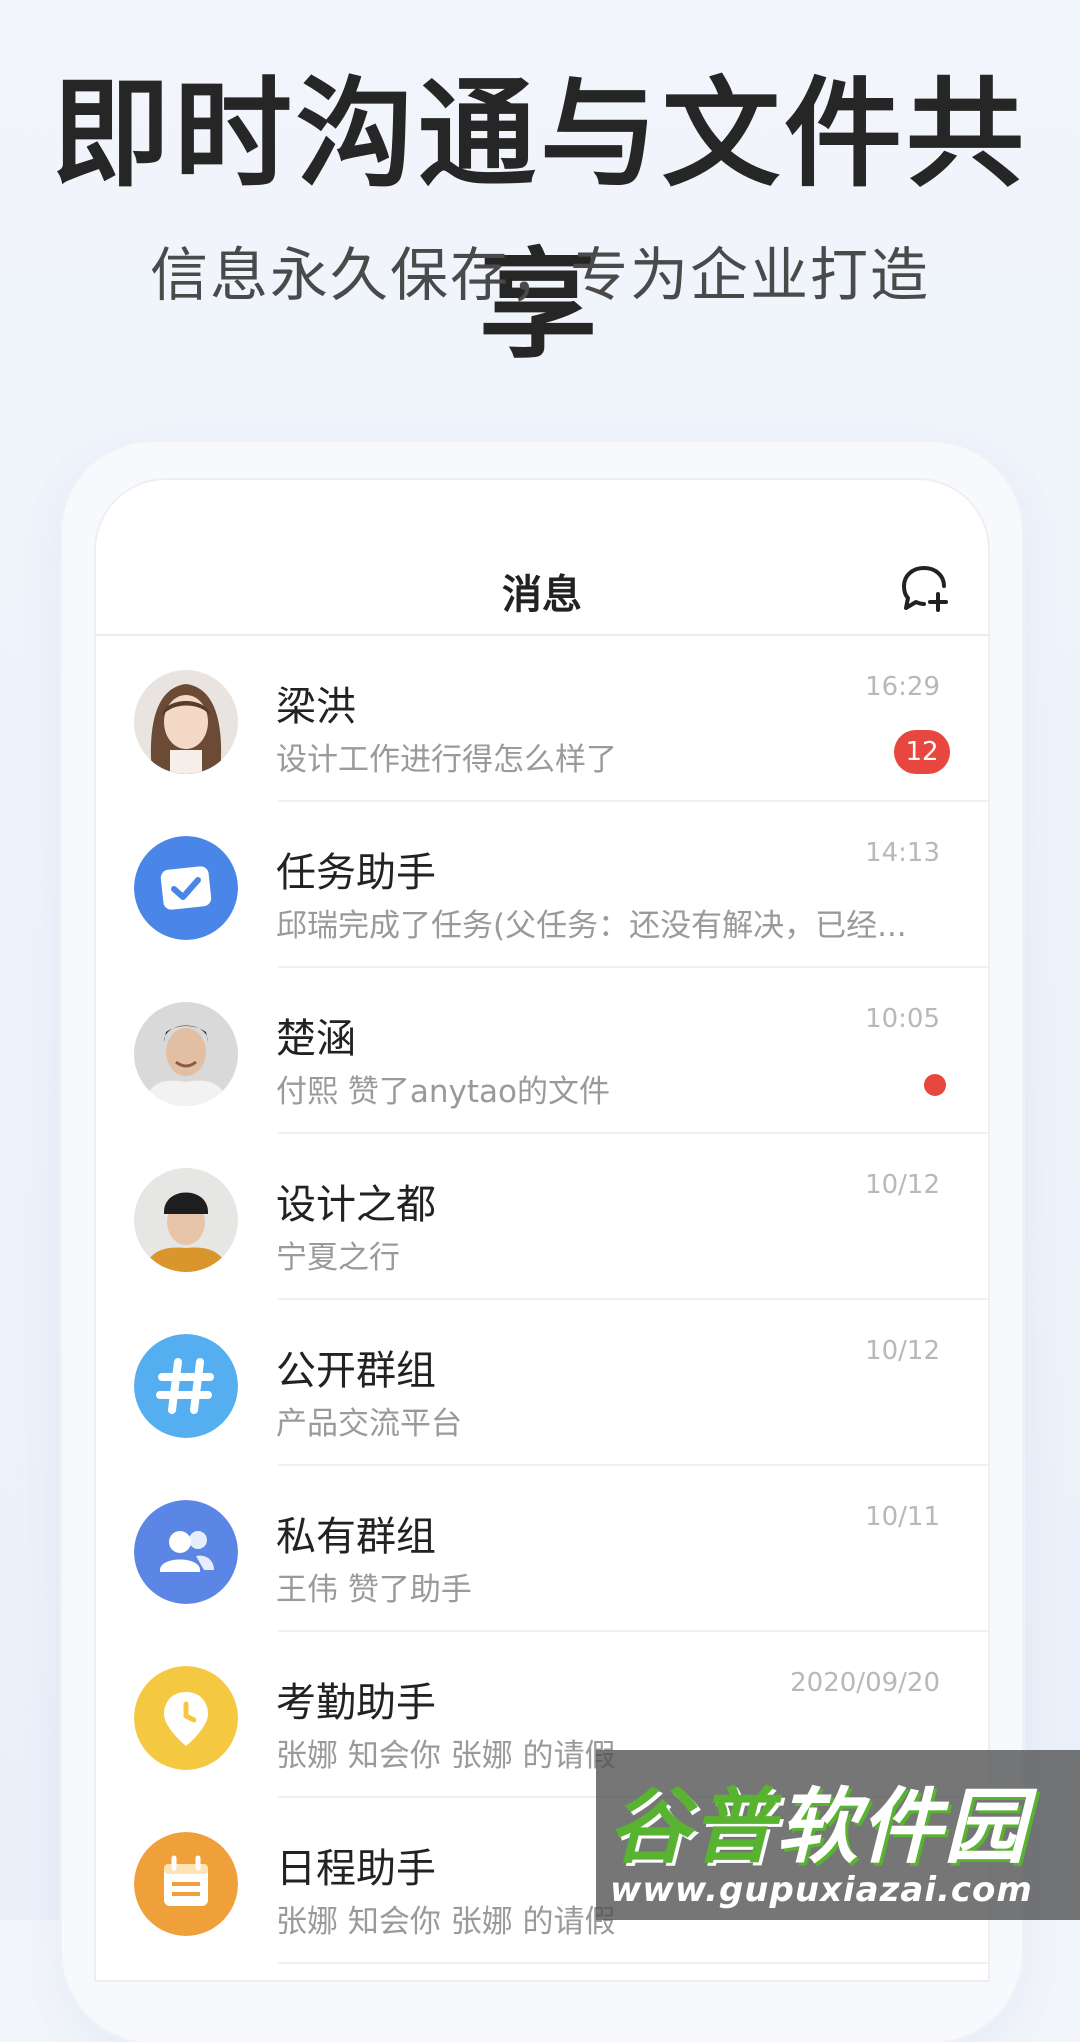  I want to click on message-row-lianghong: 梁洪 设计工作进行得怎么样了 16:29 12, so click(542, 719).